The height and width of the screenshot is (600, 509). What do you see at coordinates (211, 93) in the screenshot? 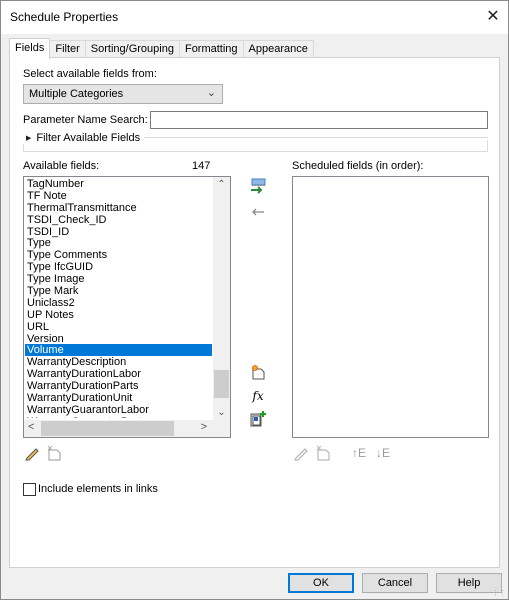
I see `chevron-down-icon: ⌄` at bounding box center [211, 93].